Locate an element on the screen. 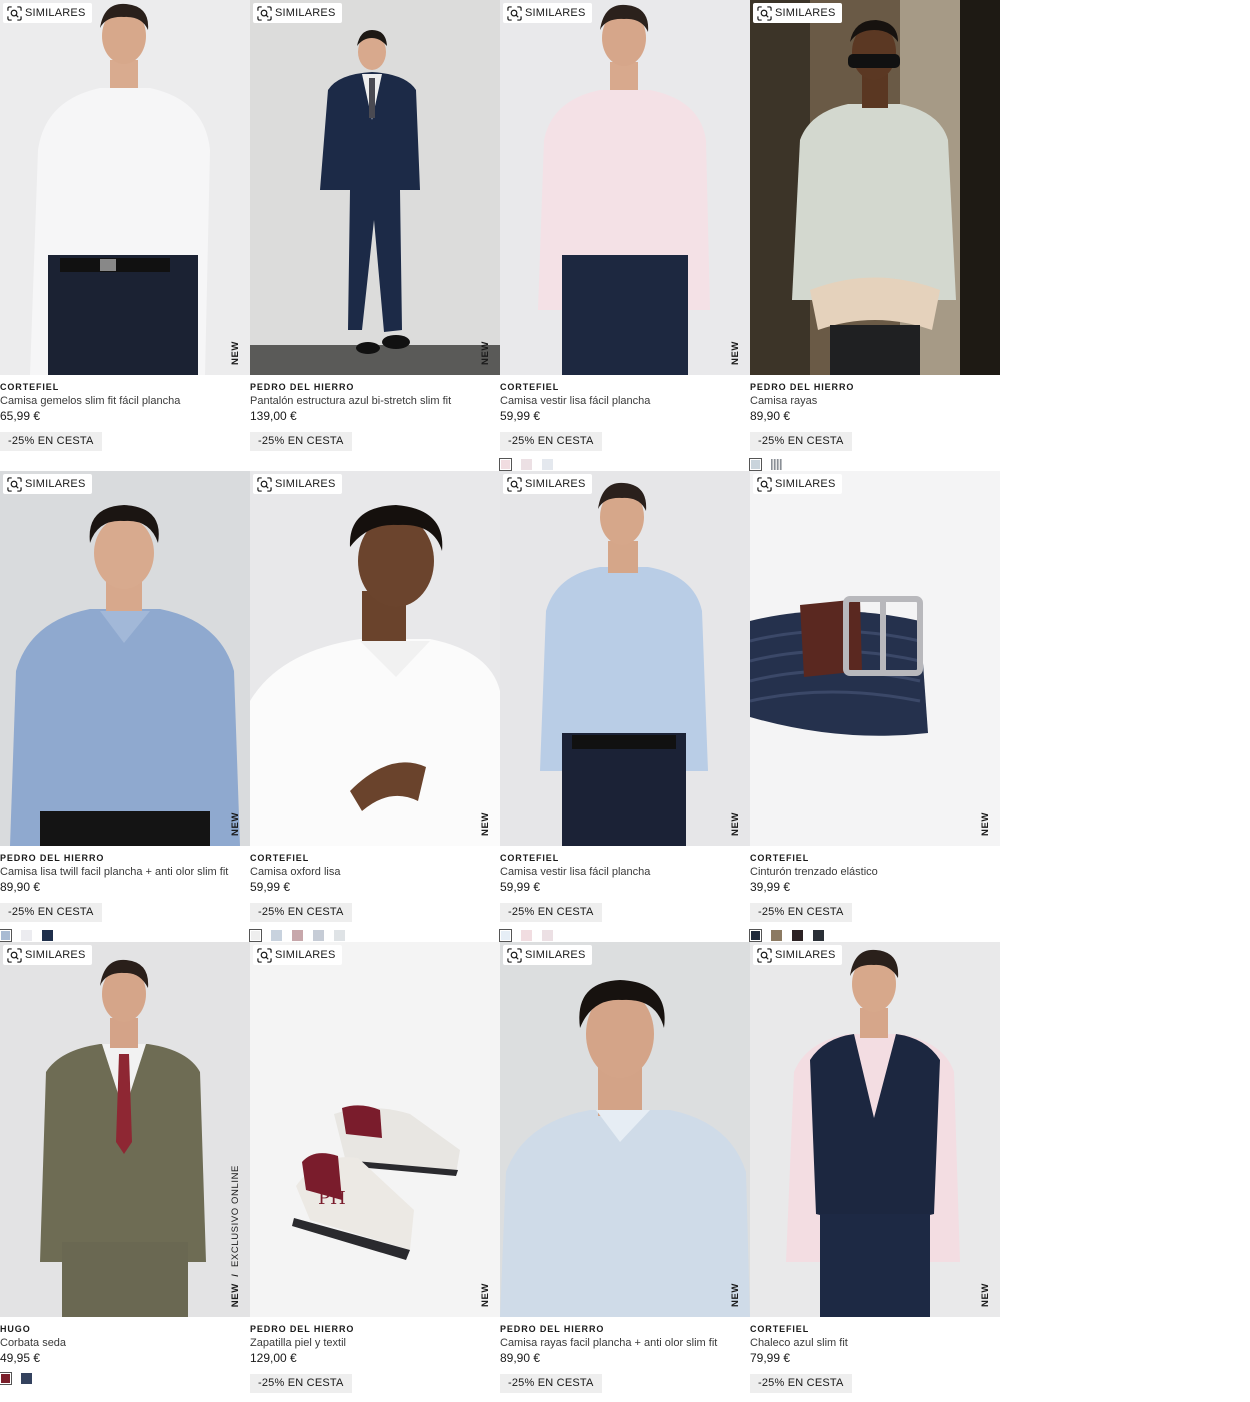  product-image: SIMILARES NEW / EXCLUSIVO ONLINE is located at coordinates (125, 1129).